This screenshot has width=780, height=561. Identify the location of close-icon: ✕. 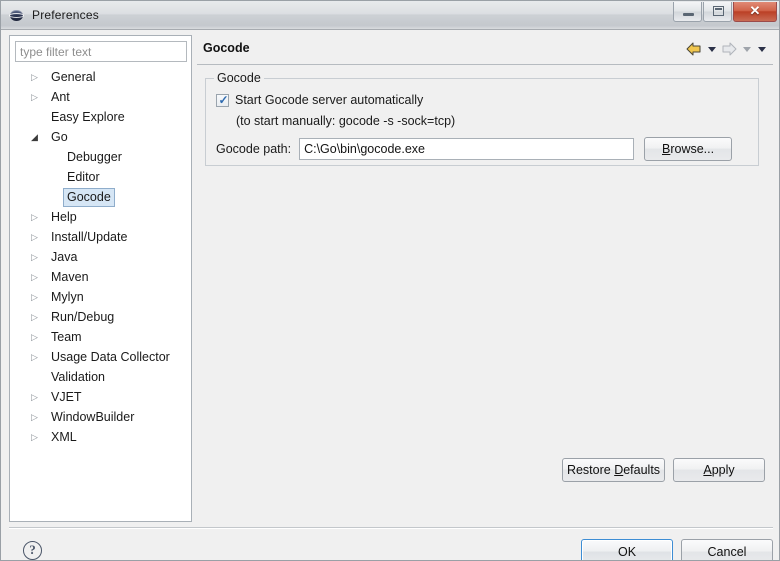
(755, 10).